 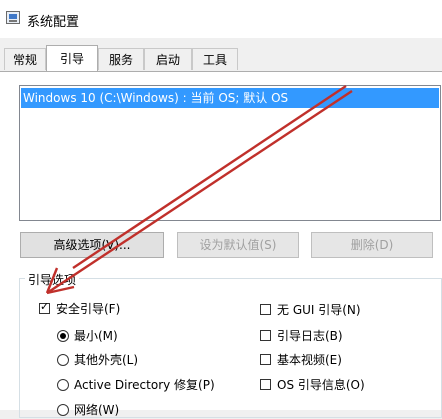 I want to click on os-boot-info-checkbox, so click(x=265, y=384).